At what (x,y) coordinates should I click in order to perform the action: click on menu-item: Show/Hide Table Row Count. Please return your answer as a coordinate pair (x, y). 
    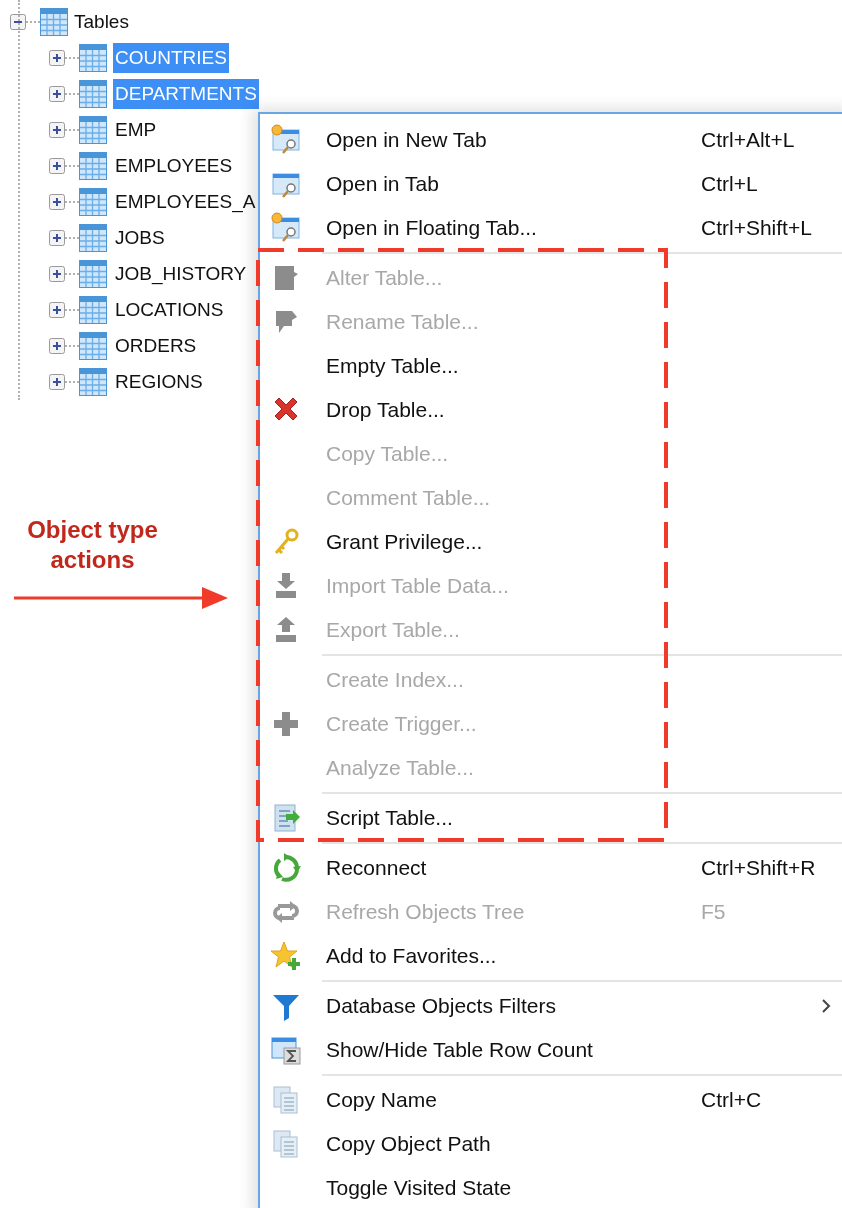
    Looking at the image, I should click on (551, 1050).